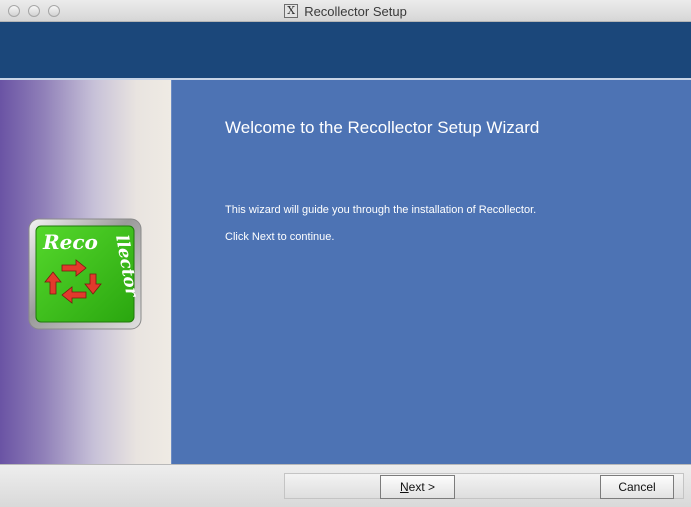  What do you see at coordinates (291, 11) in the screenshot?
I see `x11-app-icon: X` at bounding box center [291, 11].